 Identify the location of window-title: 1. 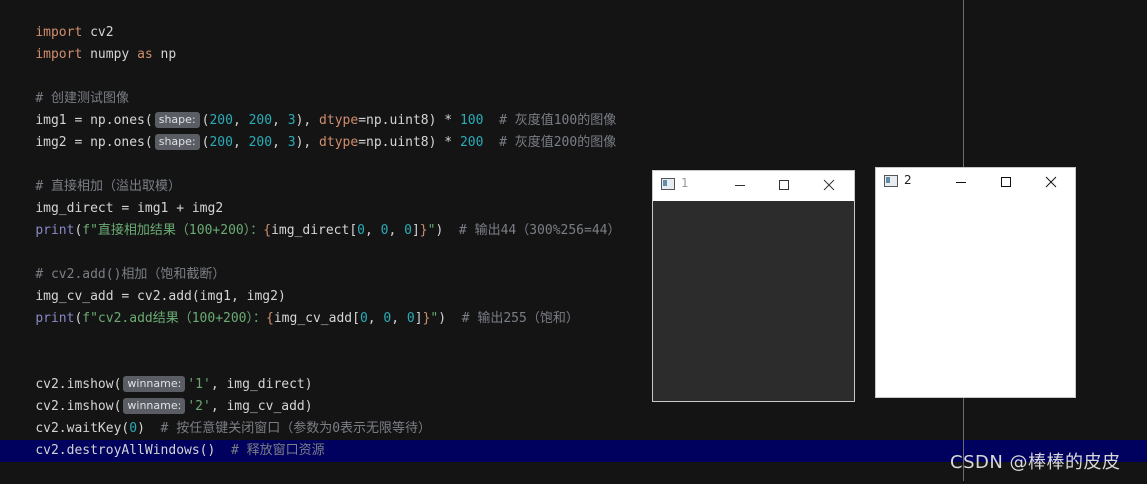
(685, 183).